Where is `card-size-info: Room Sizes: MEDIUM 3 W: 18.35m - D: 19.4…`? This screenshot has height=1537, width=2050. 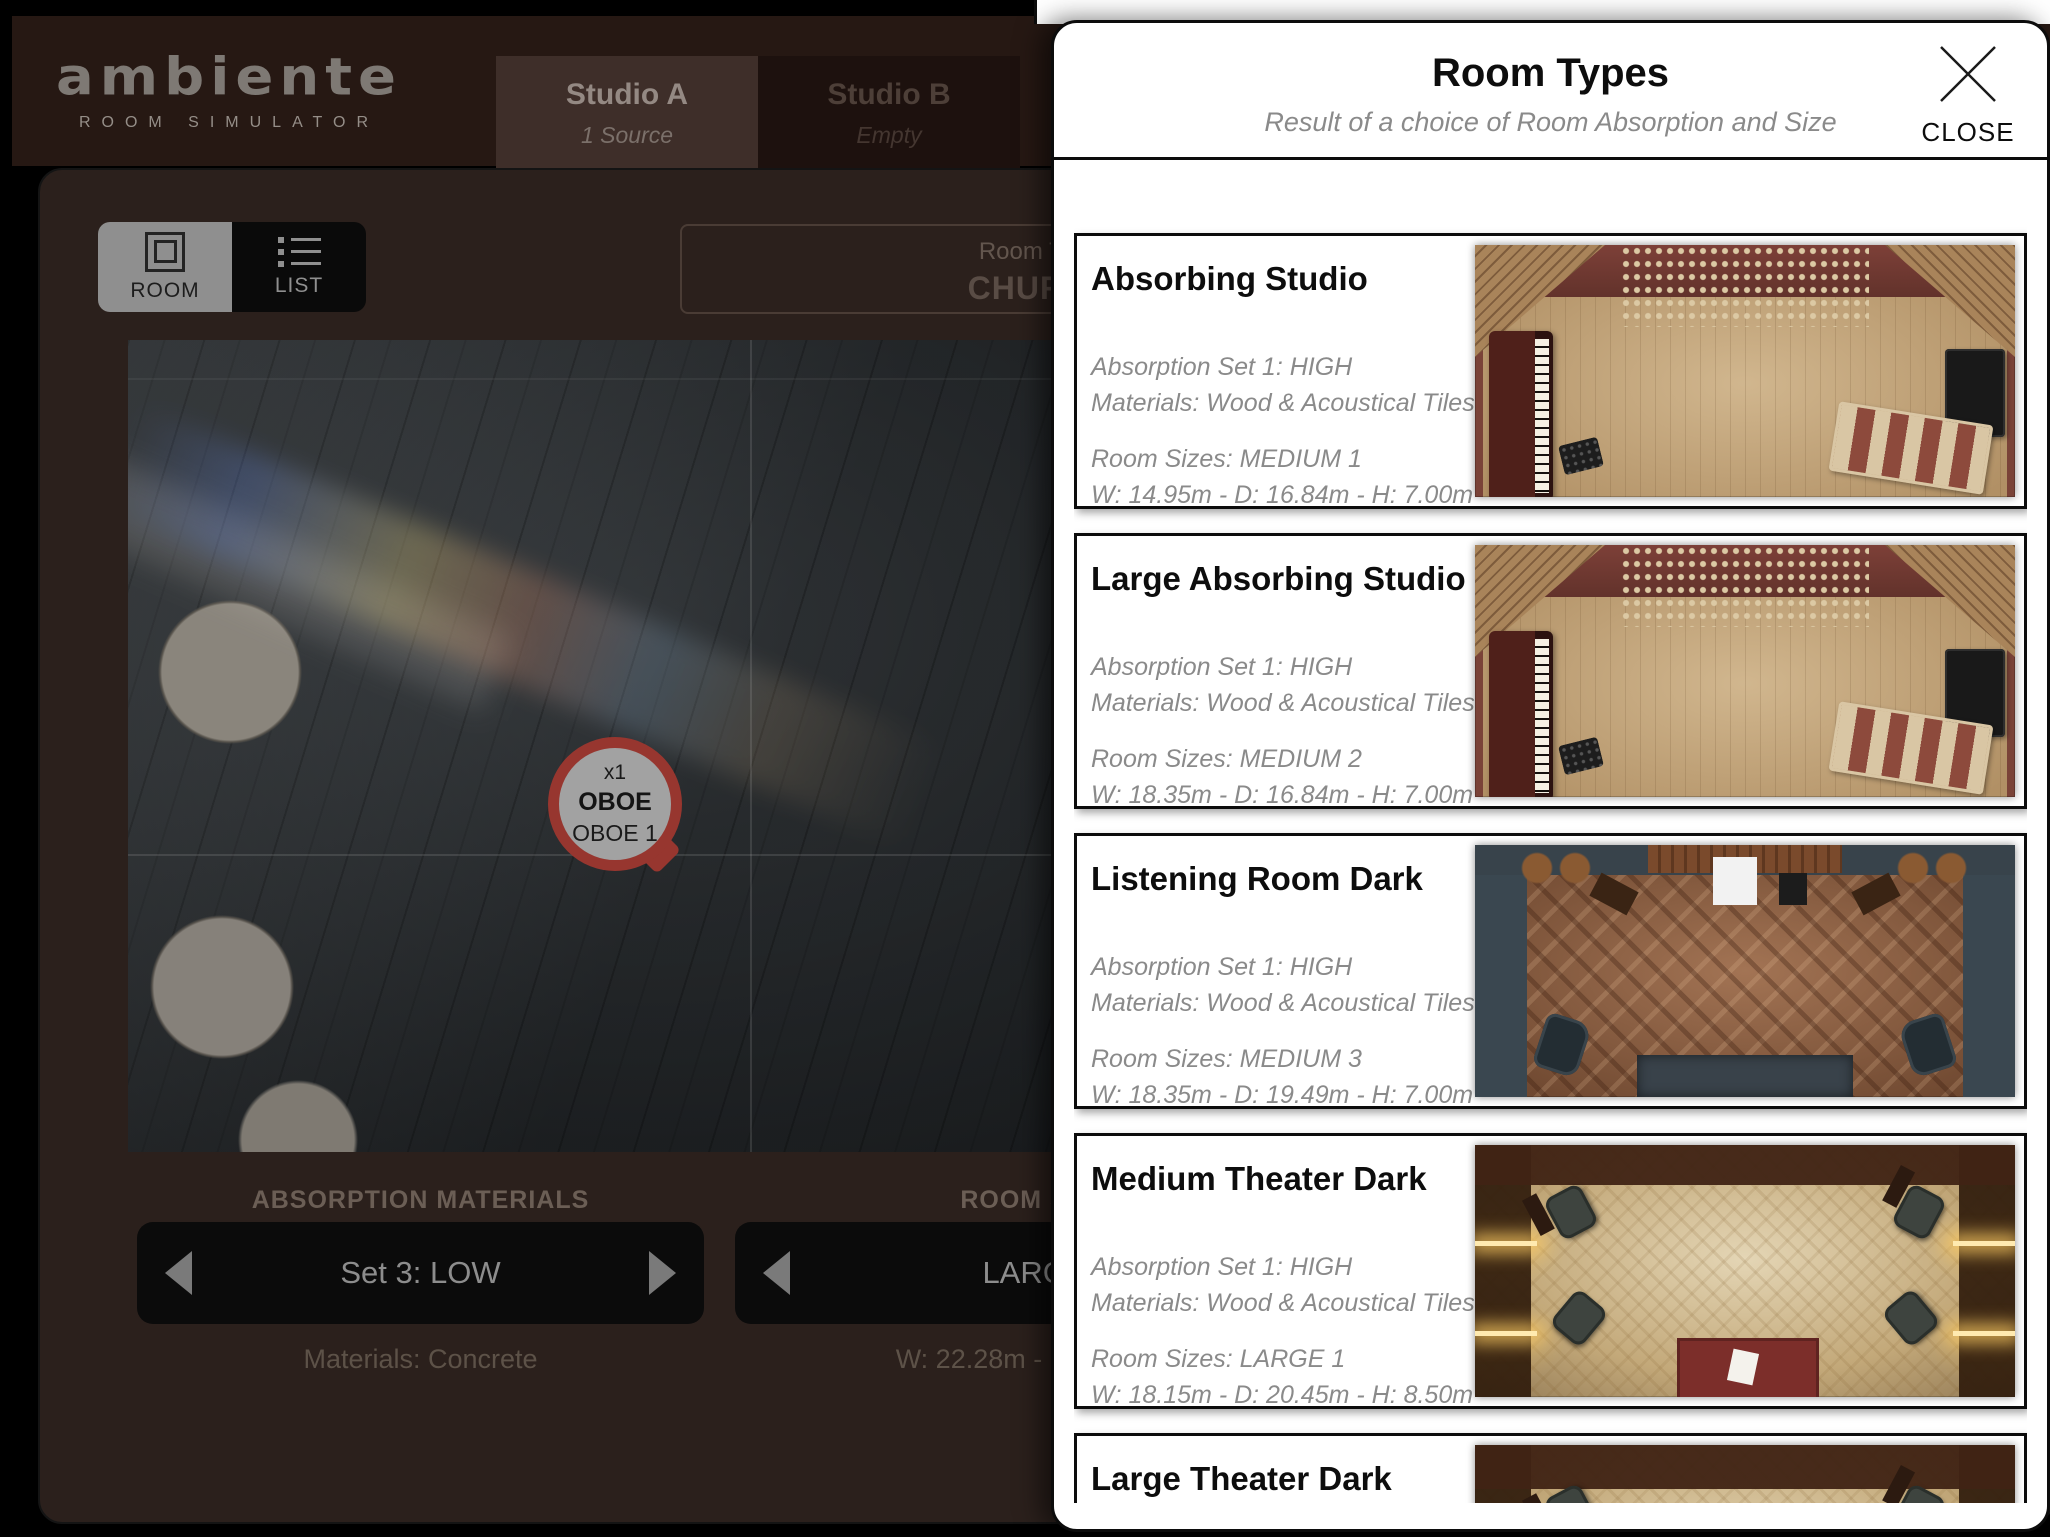 card-size-info: Room Sizes: MEDIUM 3 W: 18.35m - D: 19.4… is located at coordinates (1306, 1077).